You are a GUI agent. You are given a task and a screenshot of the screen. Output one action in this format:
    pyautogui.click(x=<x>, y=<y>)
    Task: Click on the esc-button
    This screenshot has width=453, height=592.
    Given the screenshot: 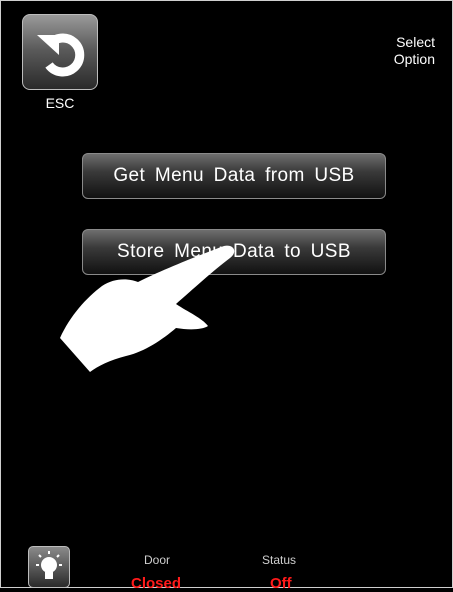 What is the action you would take?
    pyautogui.click(x=60, y=52)
    